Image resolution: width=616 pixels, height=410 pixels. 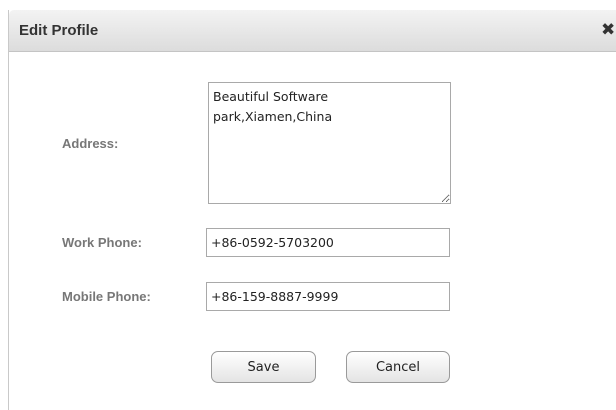 I want to click on address-label: Address:, so click(x=90, y=143).